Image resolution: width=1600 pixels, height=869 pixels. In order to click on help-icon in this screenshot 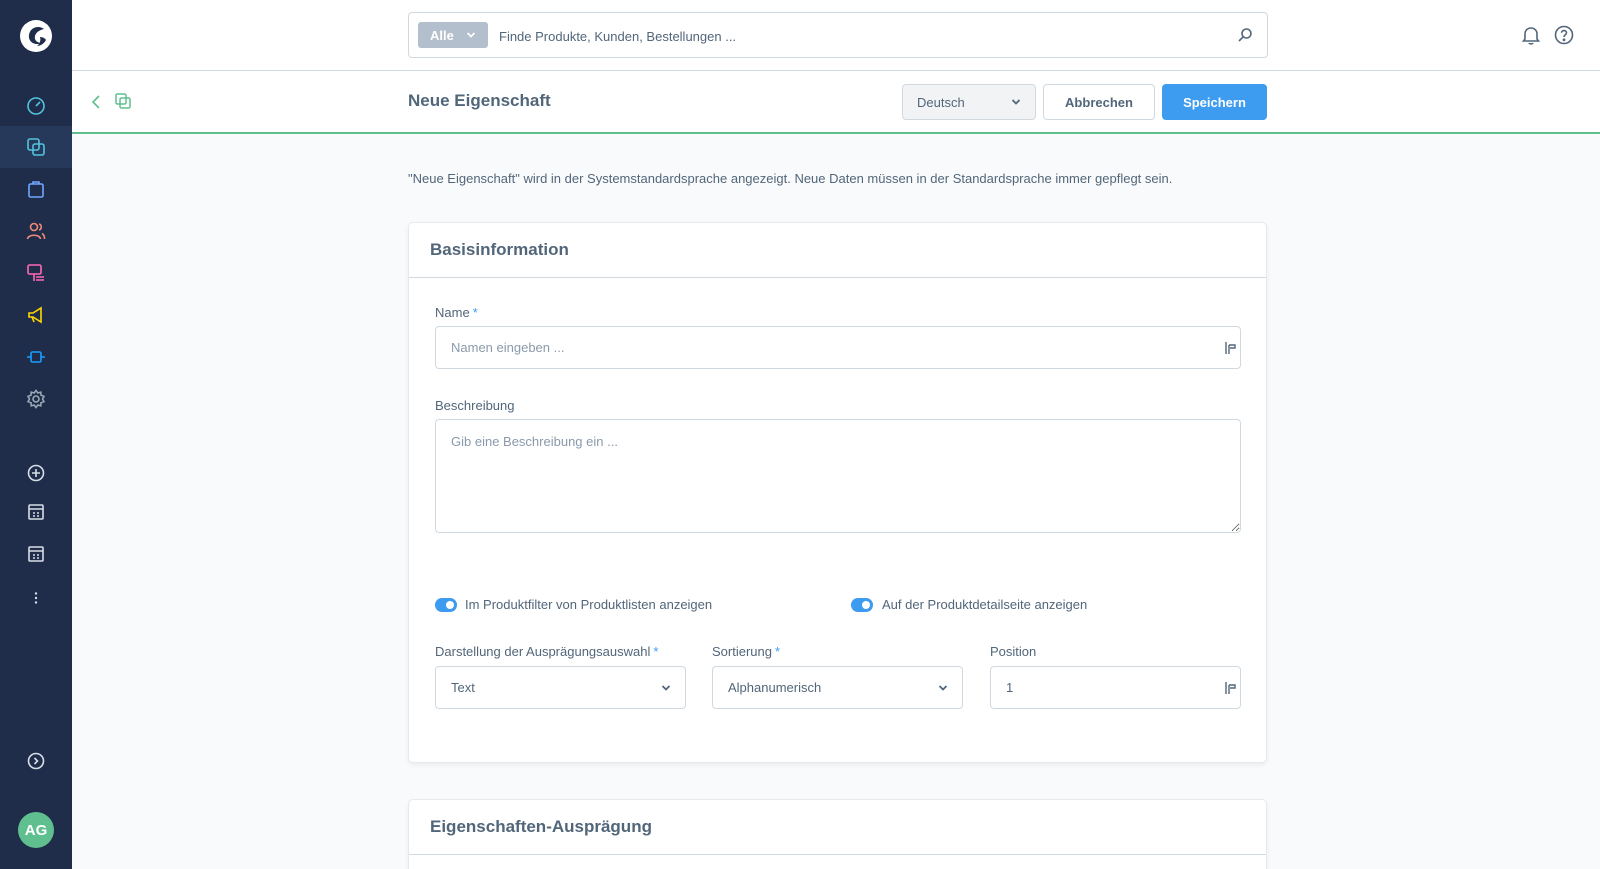, I will do `click(1564, 35)`.